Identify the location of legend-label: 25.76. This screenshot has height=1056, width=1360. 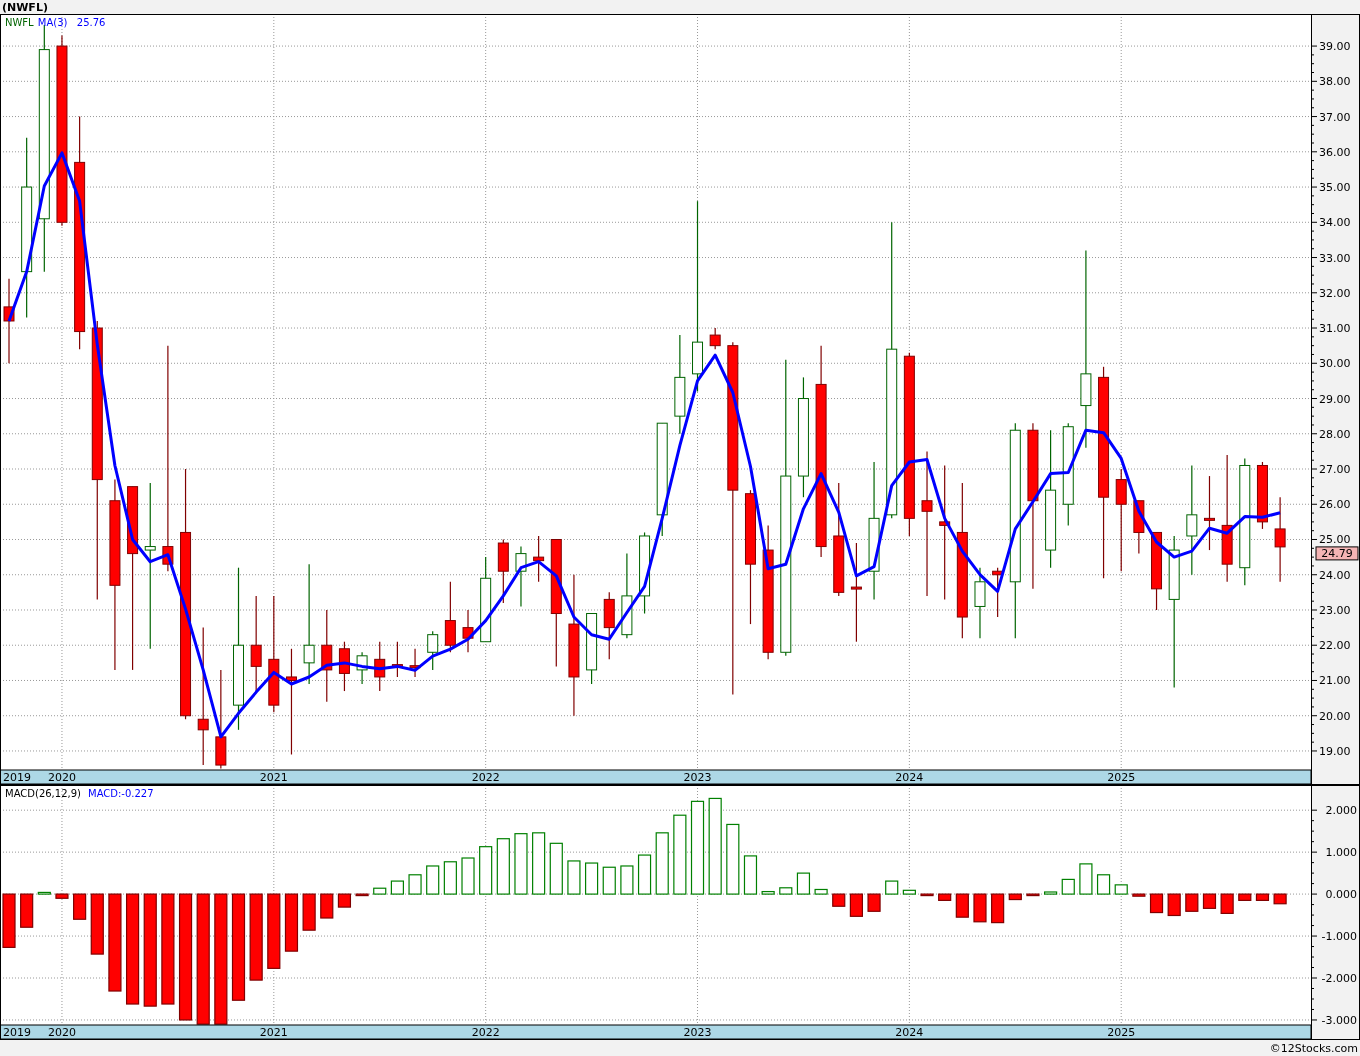
(91, 22).